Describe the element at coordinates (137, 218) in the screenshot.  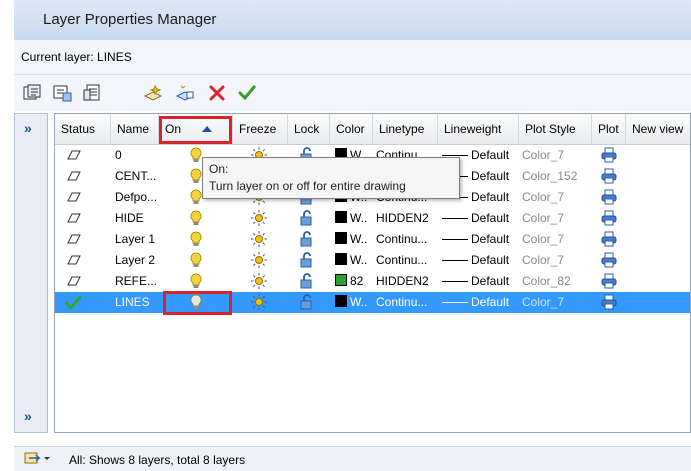
I see `layer-name: HIDE` at that location.